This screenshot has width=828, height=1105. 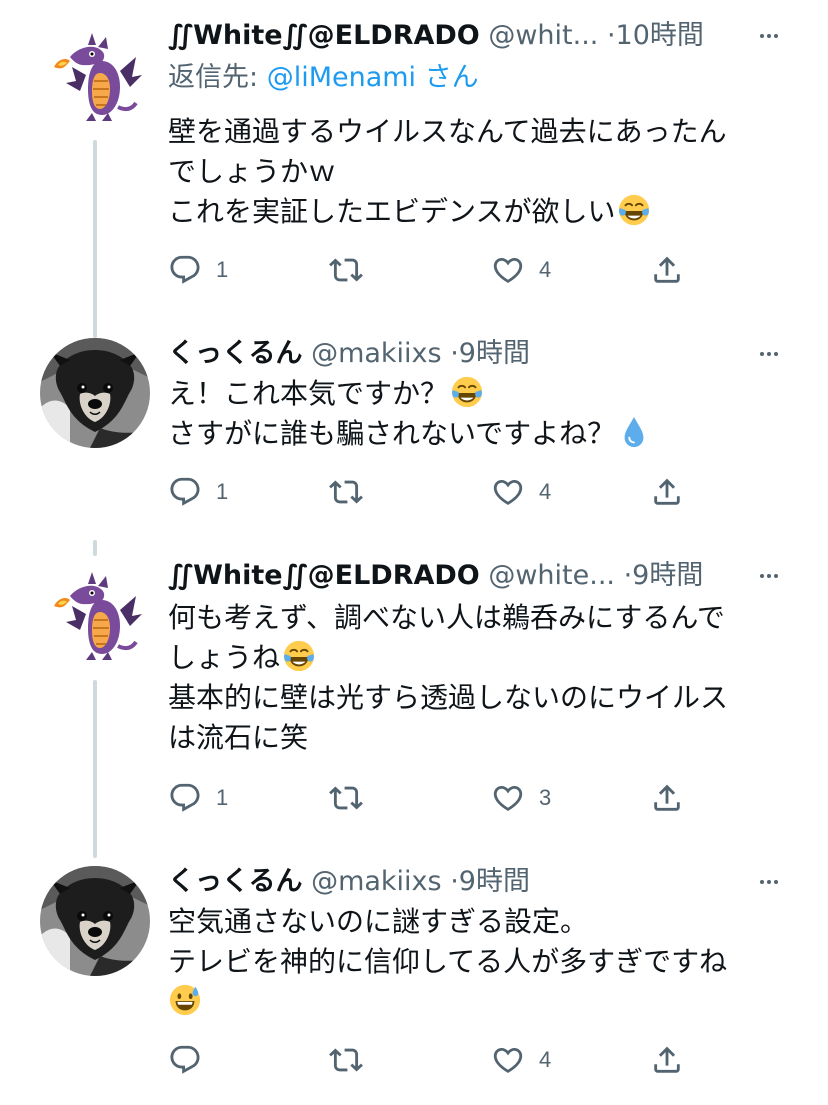 I want to click on grinning-sweat-emoji, so click(x=185, y=1000).